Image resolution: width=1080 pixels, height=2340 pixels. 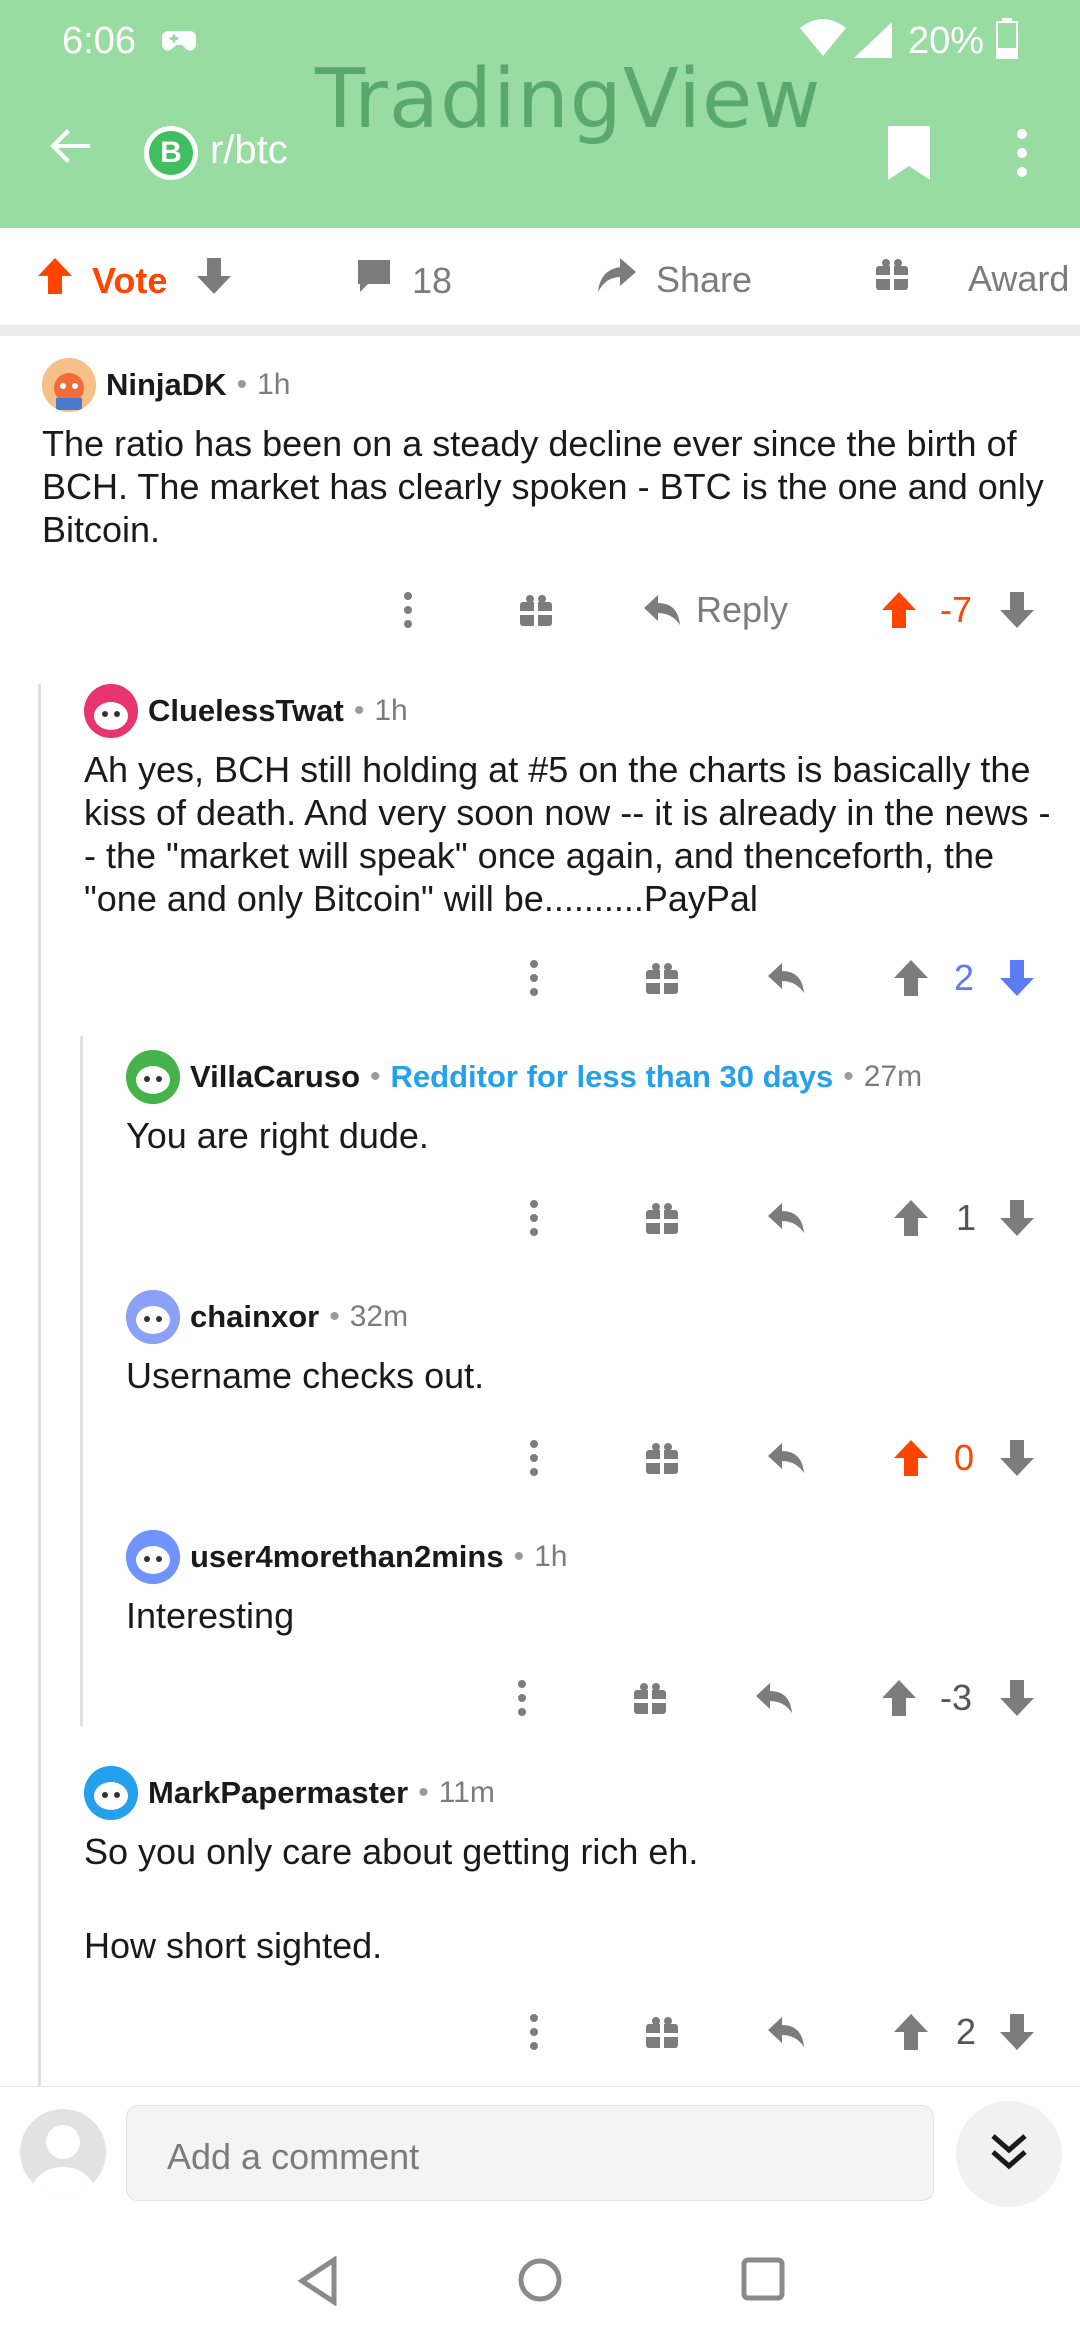 I want to click on comment-body-line: So you only care about getting rich eh., so click(x=391, y=1851).